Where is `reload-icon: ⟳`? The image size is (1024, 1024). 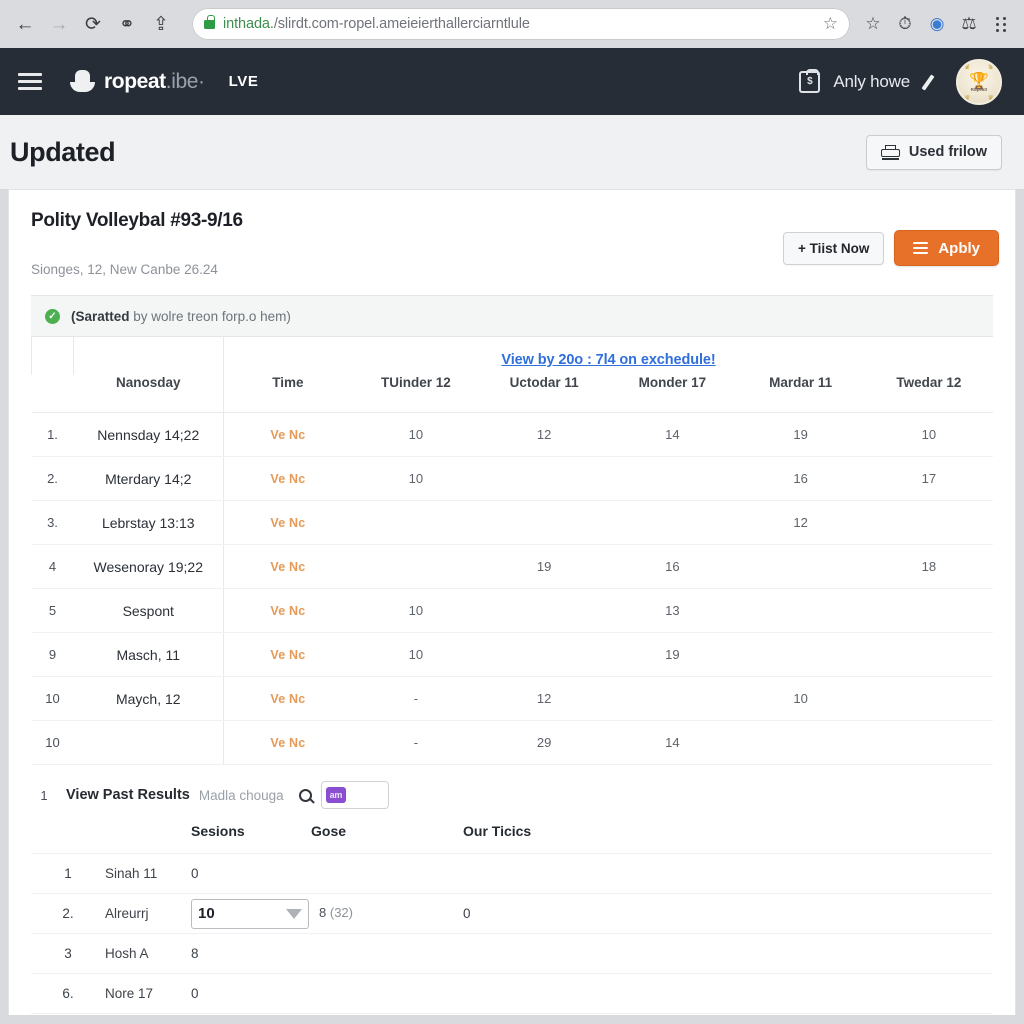
reload-icon: ⟳ is located at coordinates (93, 24).